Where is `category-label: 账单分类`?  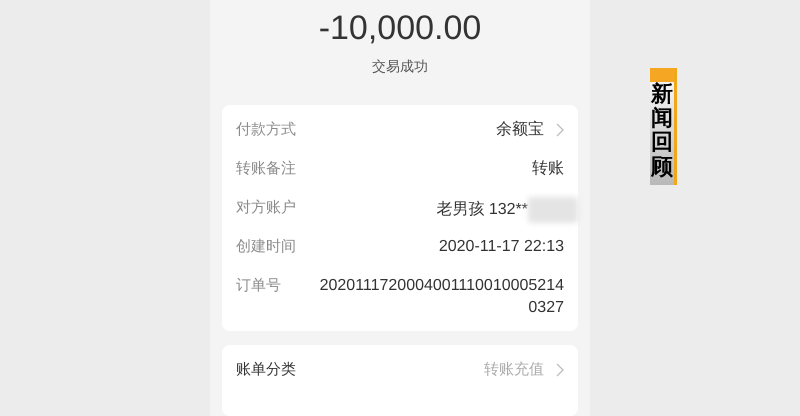 category-label: 账单分类 is located at coordinates (266, 370).